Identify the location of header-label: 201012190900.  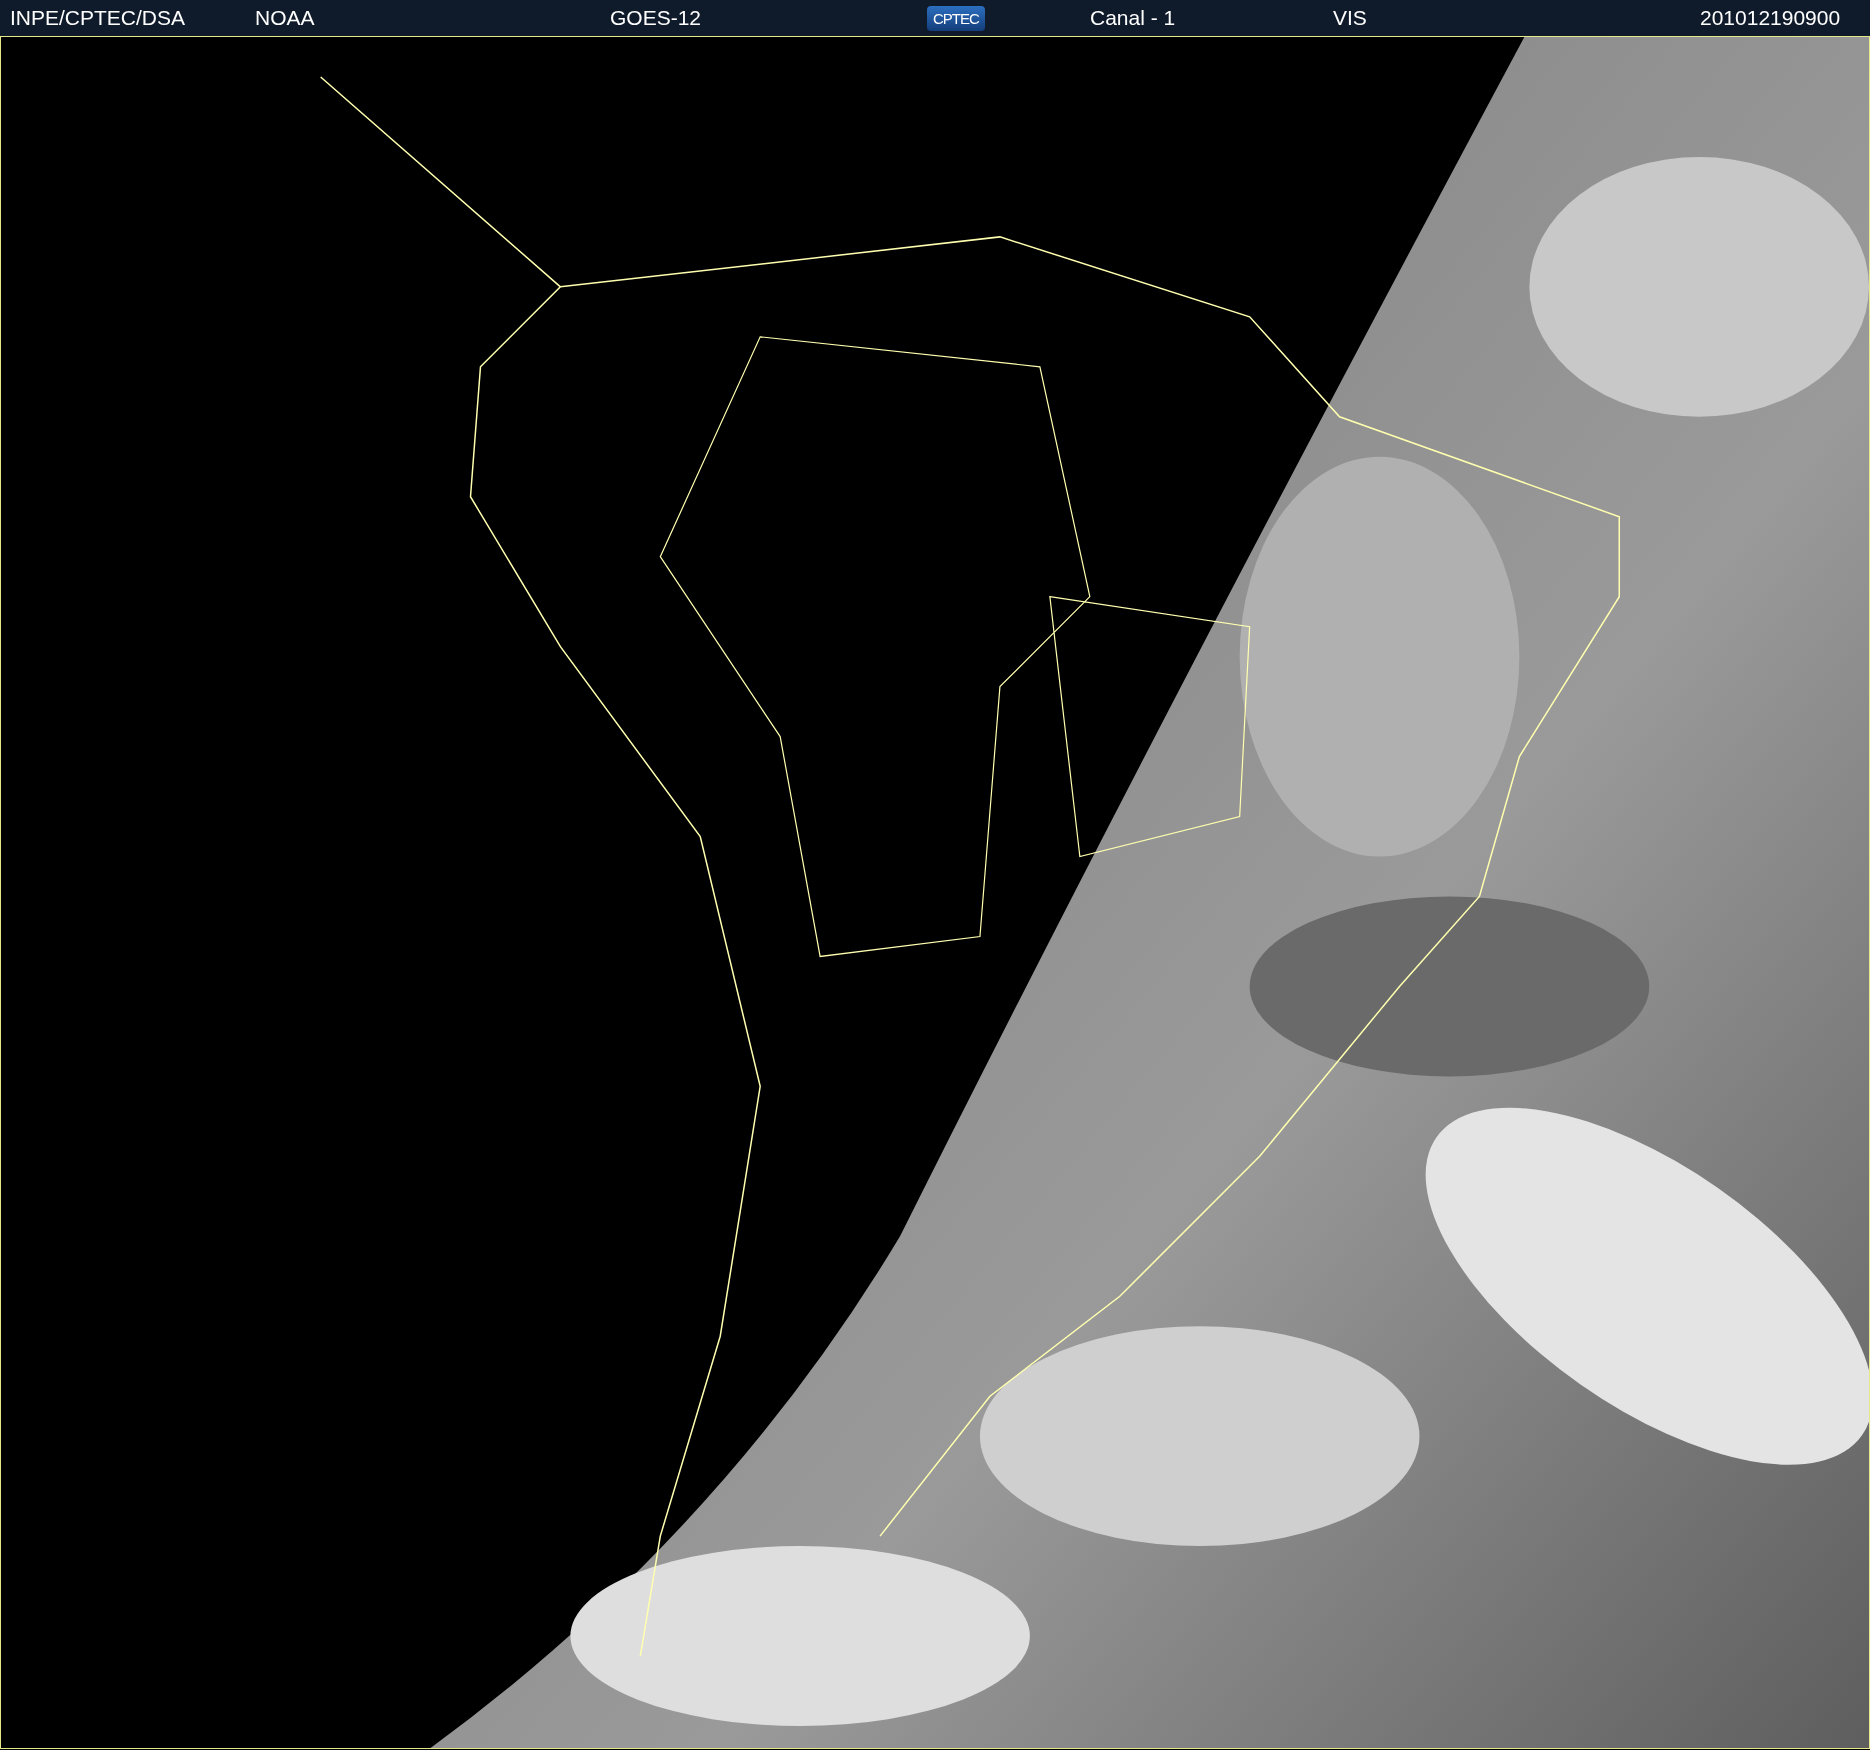
(1770, 18).